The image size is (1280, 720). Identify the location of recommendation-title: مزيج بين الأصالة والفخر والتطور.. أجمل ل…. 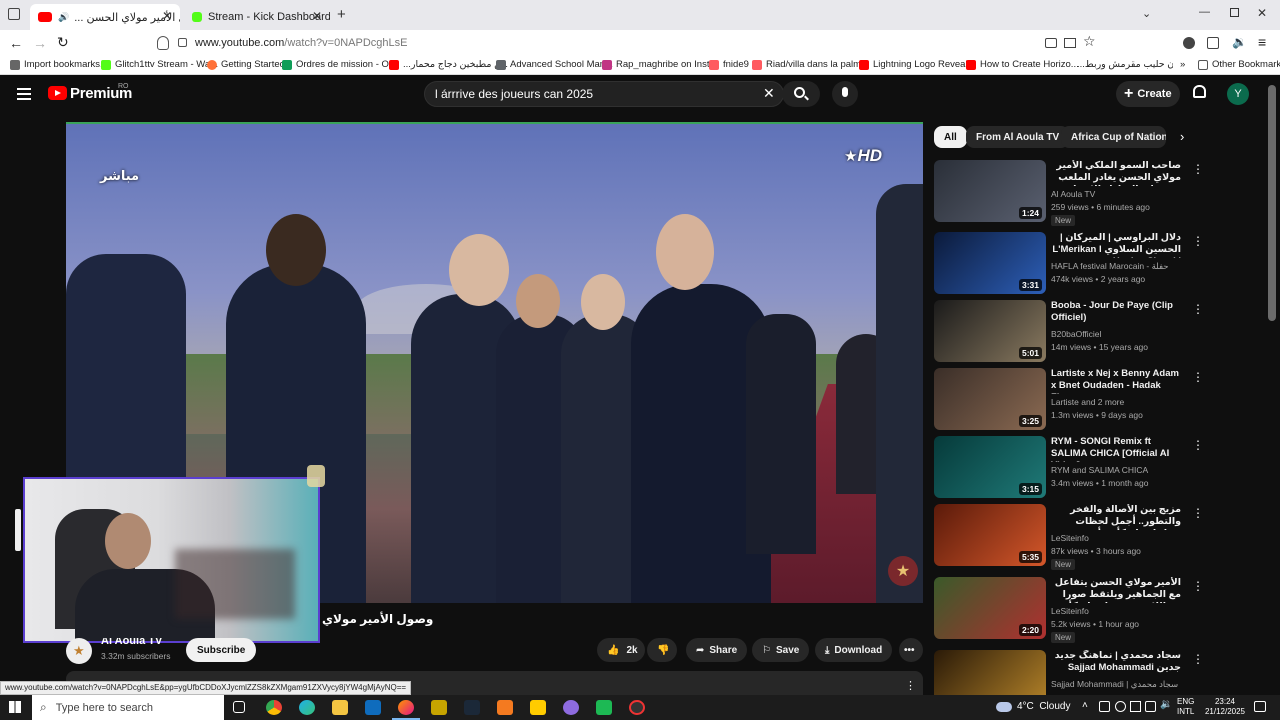
(1116, 517).